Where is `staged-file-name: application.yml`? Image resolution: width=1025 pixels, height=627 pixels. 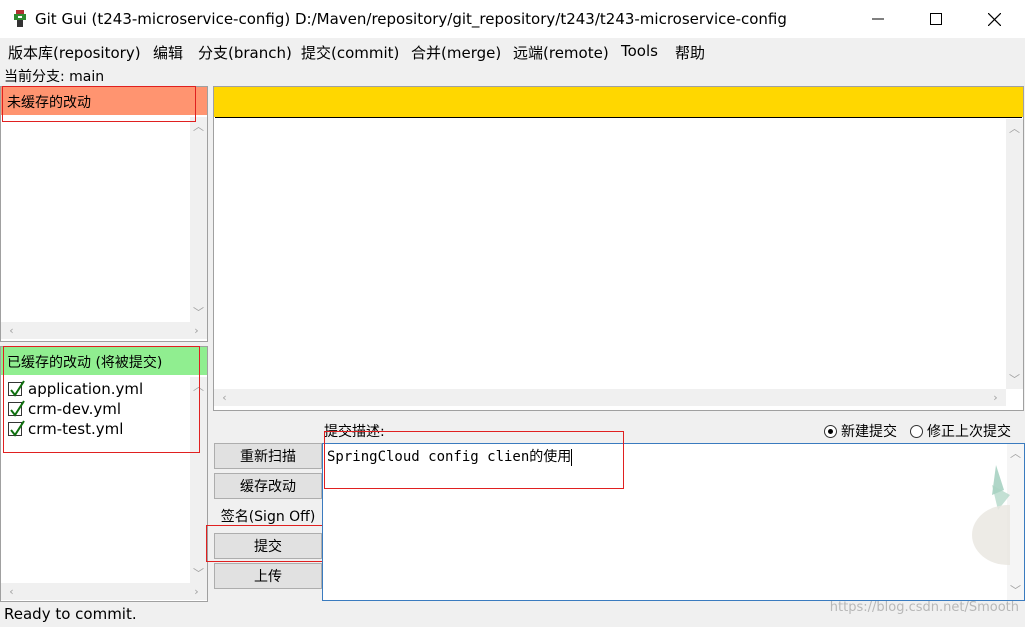
staged-file-name: application.yml is located at coordinates (86, 389).